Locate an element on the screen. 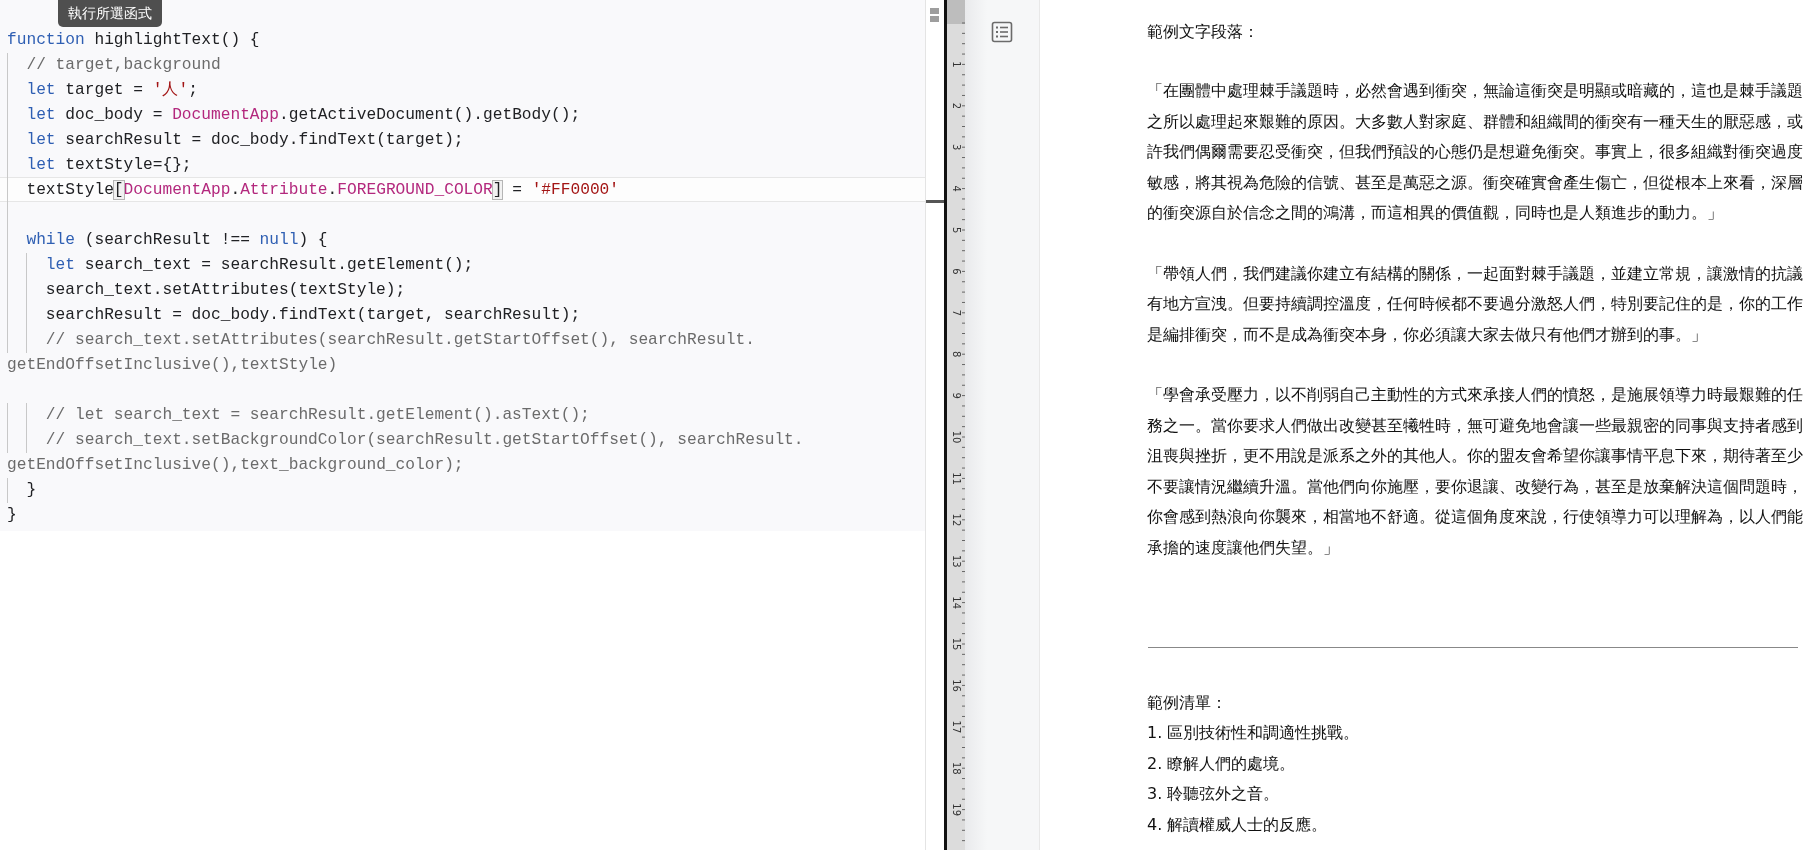 This screenshot has height=850, width=1804. ruler-number: 12 is located at coordinates (956, 520).